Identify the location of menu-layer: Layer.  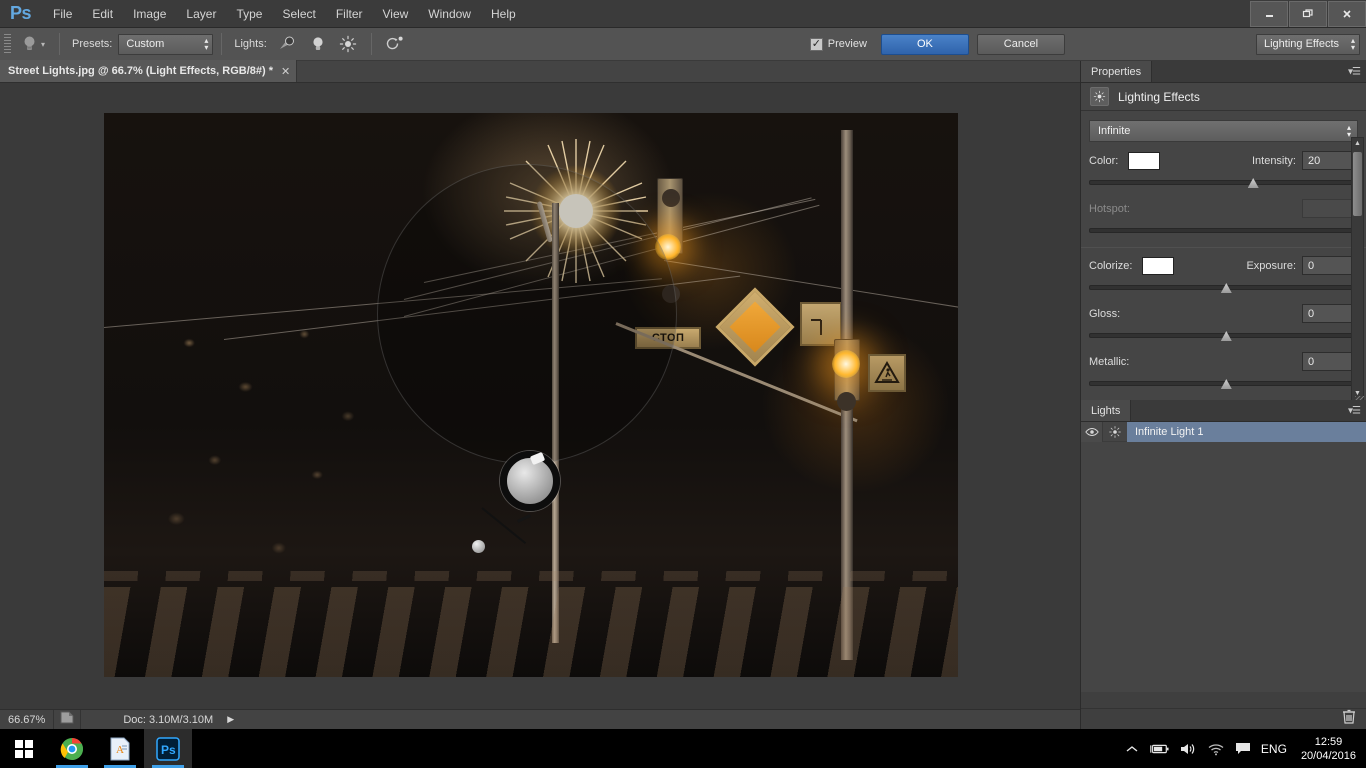
(201, 14).